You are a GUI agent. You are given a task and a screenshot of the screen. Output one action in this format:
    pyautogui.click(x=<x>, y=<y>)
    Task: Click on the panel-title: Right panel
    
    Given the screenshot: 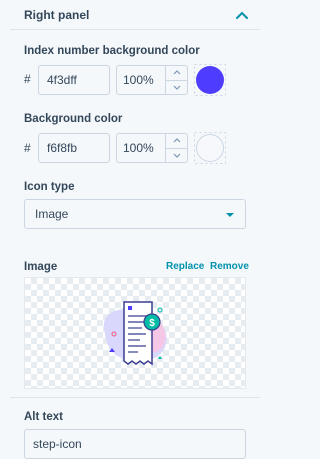 What is the action you would take?
    pyautogui.click(x=57, y=14)
    